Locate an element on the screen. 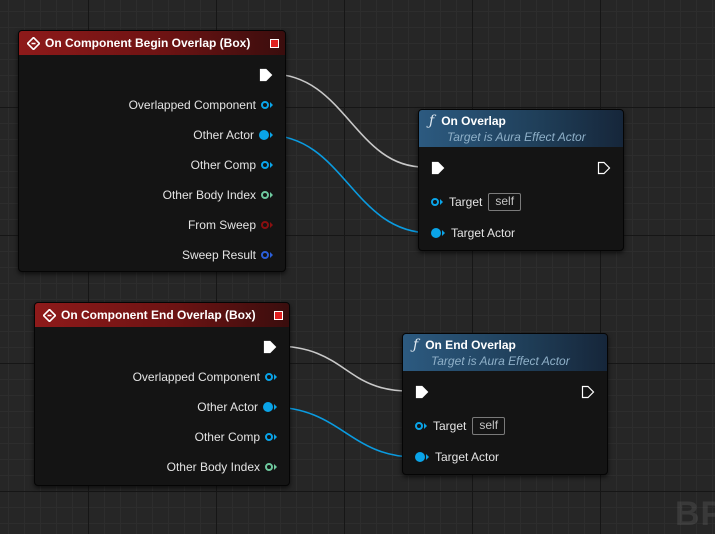 This screenshot has width=715, height=534. begin-overlap-title: On Component Begin Overlap (Box) is located at coordinates (148, 43).